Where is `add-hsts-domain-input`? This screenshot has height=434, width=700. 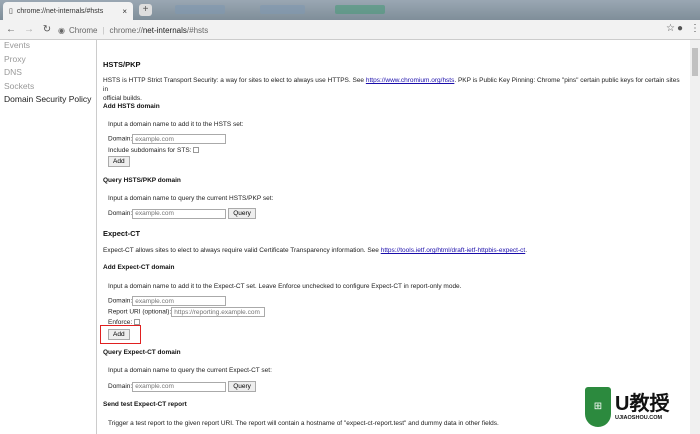
add-hsts-domain-input is located at coordinates (179, 139).